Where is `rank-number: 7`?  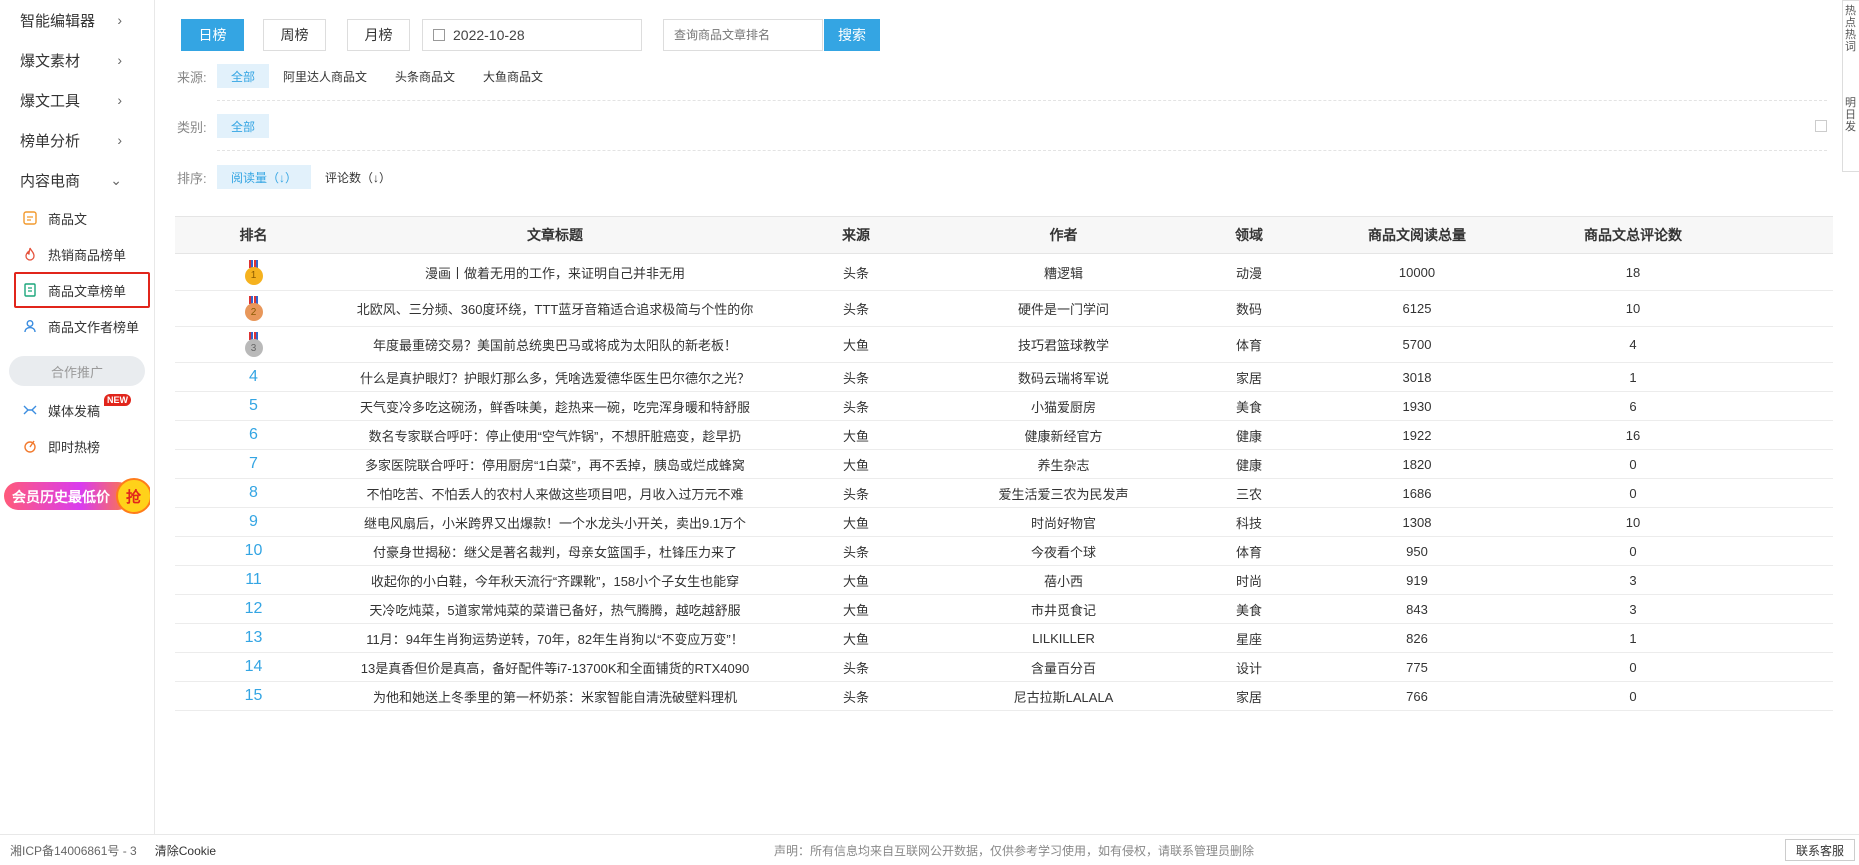 rank-number: 7 is located at coordinates (253, 463).